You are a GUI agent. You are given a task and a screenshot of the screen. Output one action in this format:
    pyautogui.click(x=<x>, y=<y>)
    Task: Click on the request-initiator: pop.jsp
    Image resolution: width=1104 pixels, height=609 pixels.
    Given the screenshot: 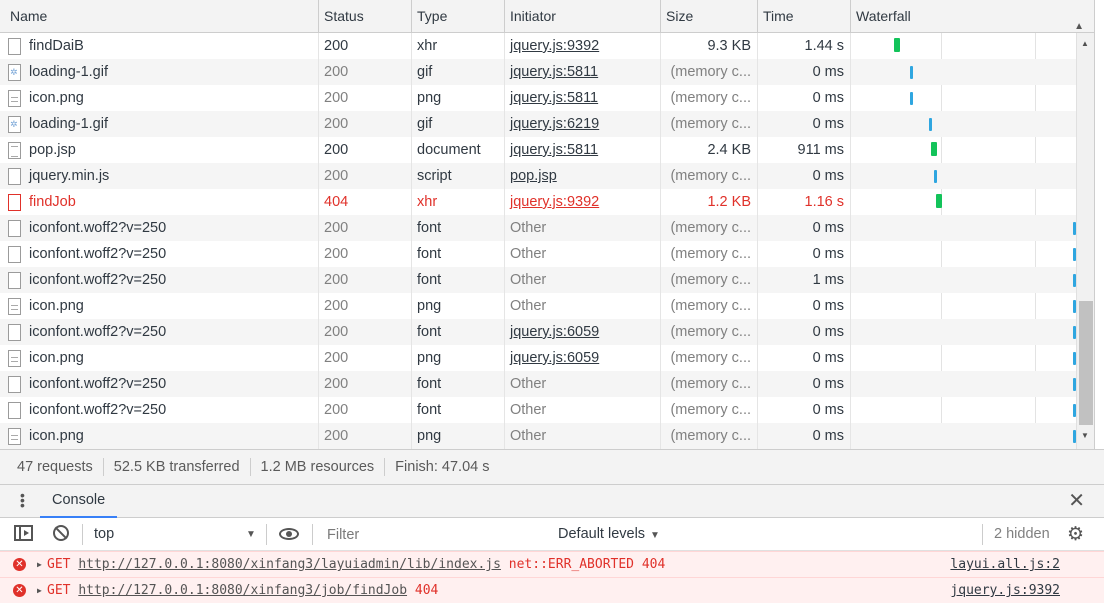 What is the action you would take?
    pyautogui.click(x=583, y=176)
    